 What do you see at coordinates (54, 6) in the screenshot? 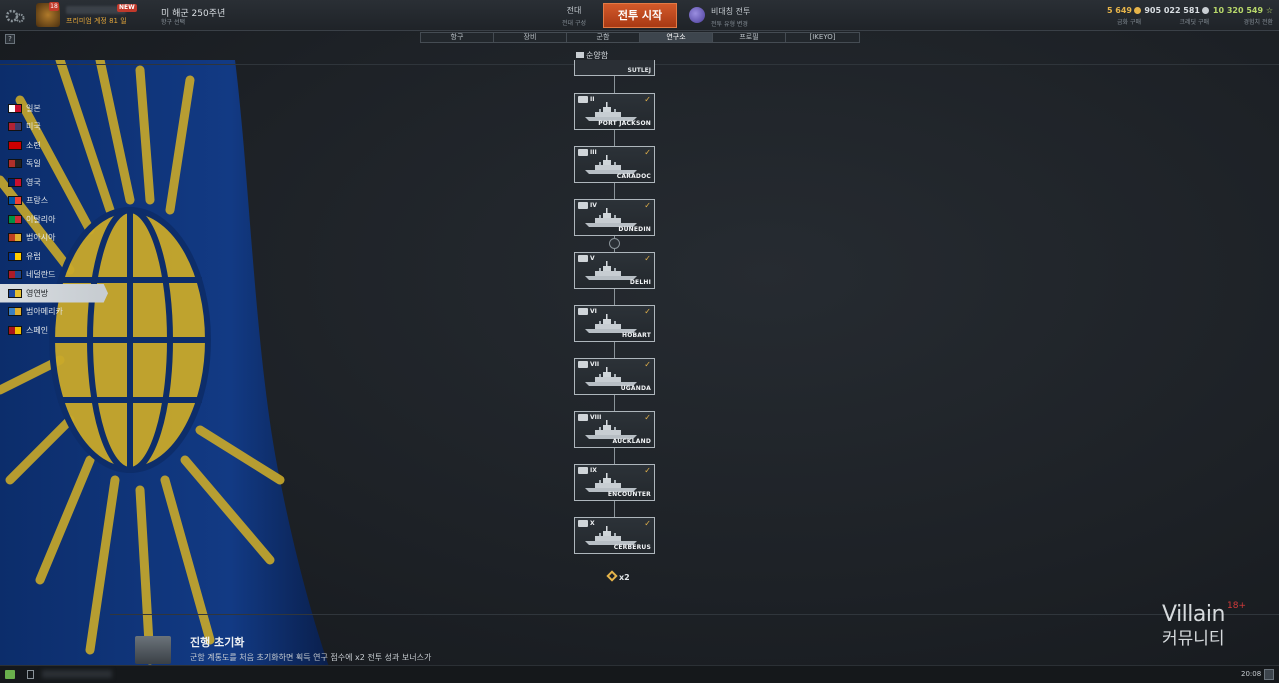
I see `level-badge: 18` at bounding box center [54, 6].